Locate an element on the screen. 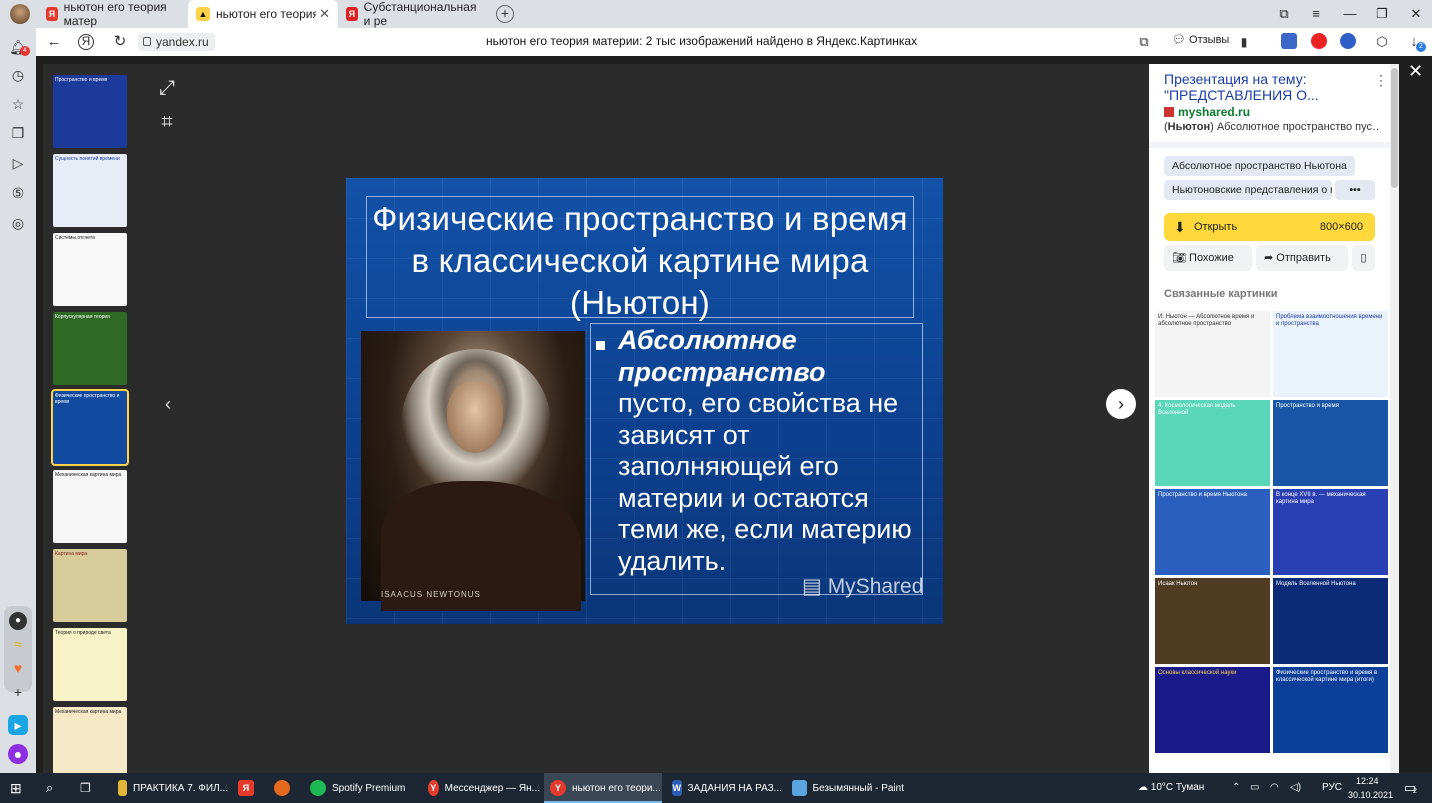  taskbar-app: Безымянный - Paint is located at coordinates (845, 788).